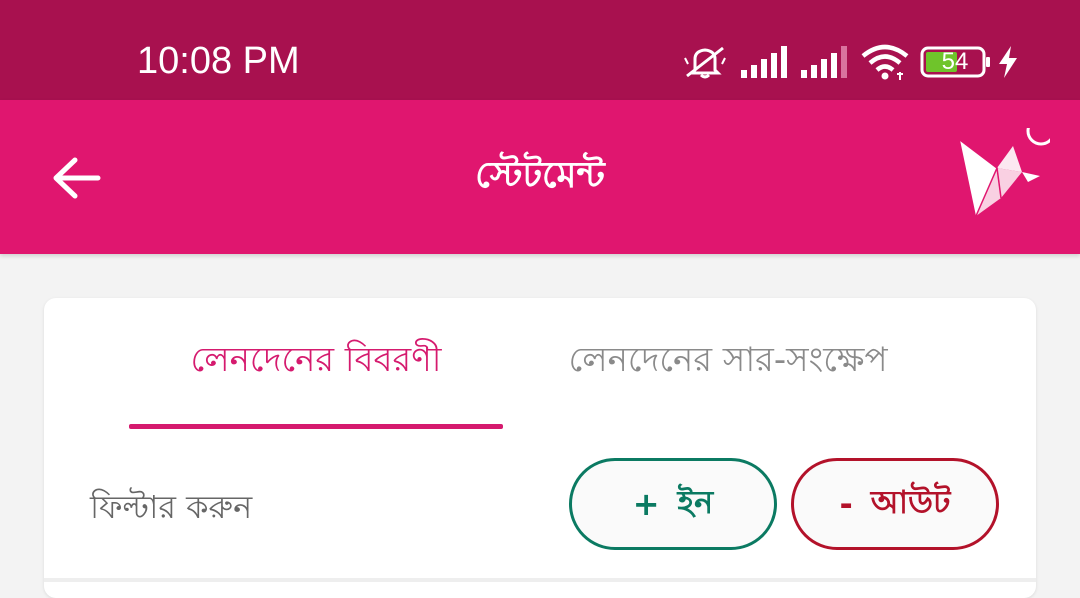 The width and height of the screenshot is (1080, 598). Describe the element at coordinates (316, 426) in the screenshot. I see `active-tab-indicator` at that location.